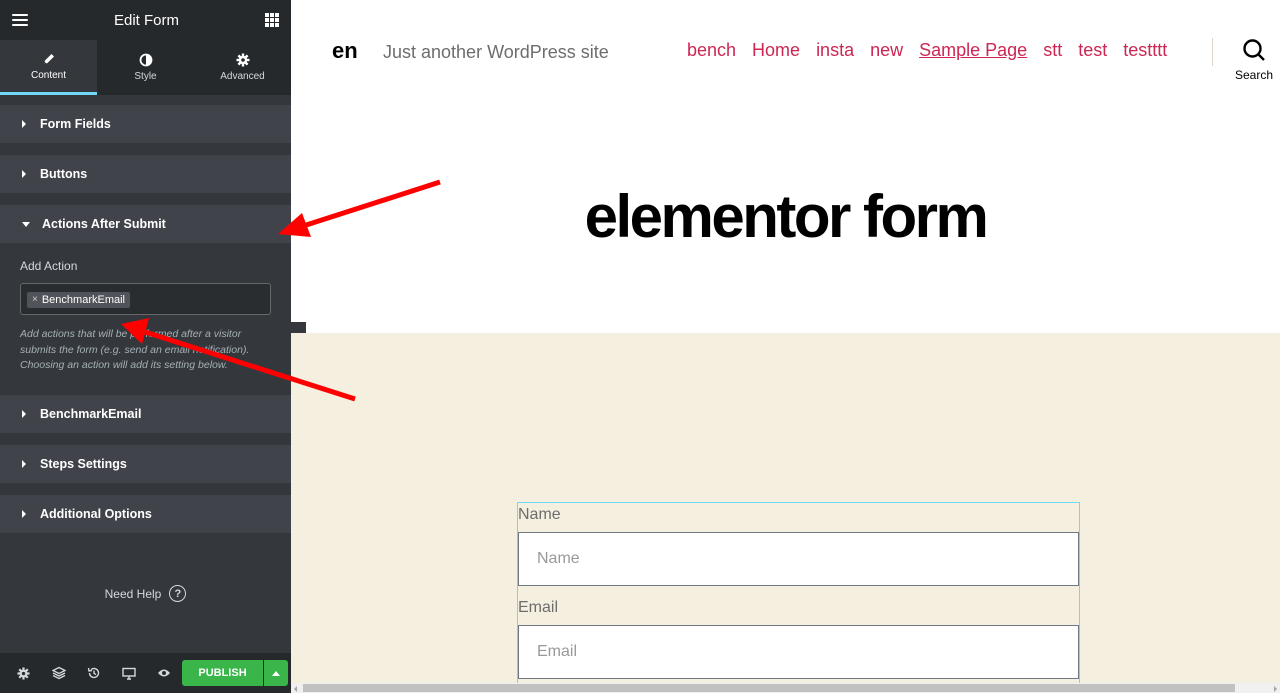  Describe the element at coordinates (128, 673) in the screenshot. I see `responsive-desktop-icon` at that location.